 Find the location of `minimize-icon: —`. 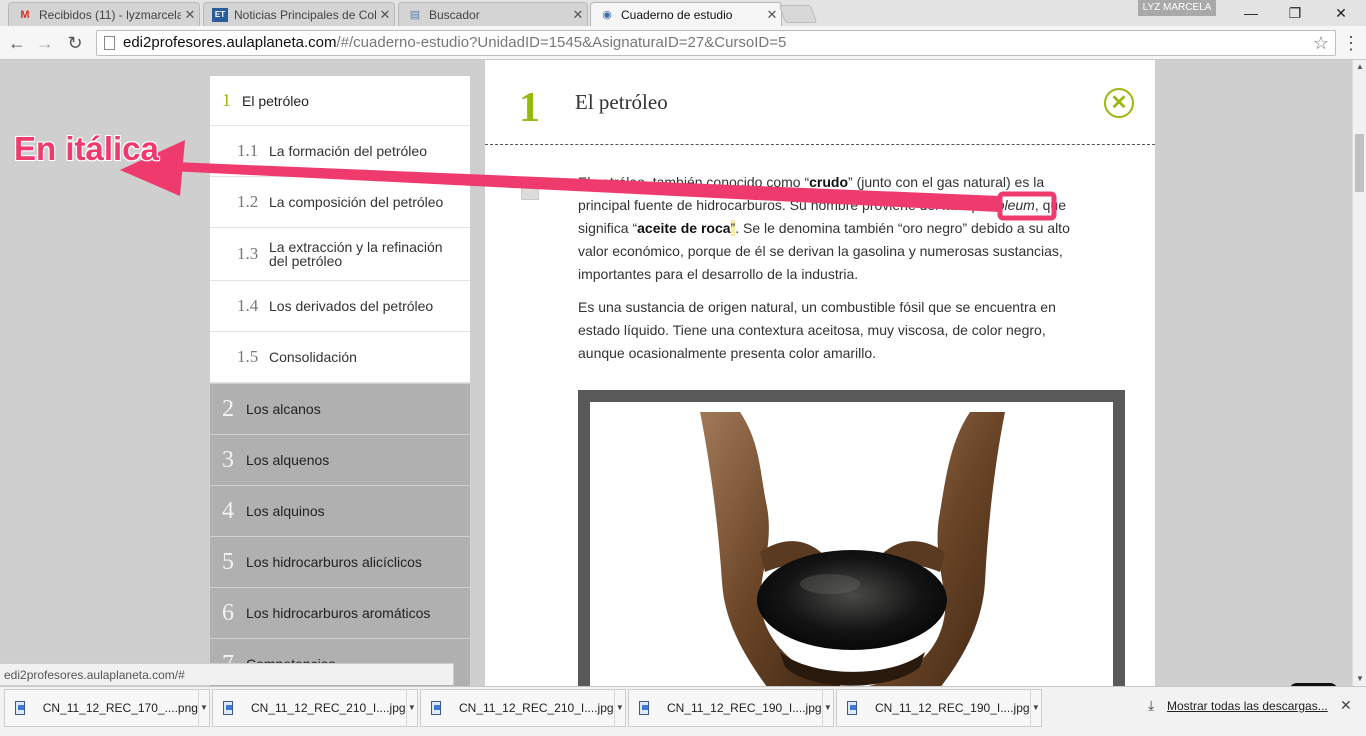

minimize-icon: — is located at coordinates (1251, 13).